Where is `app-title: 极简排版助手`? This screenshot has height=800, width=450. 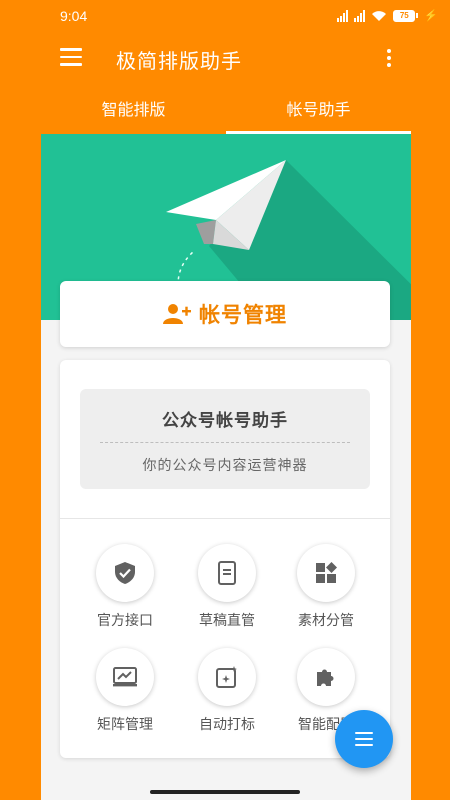
app-title: 极简排版助手 is located at coordinates (179, 61).